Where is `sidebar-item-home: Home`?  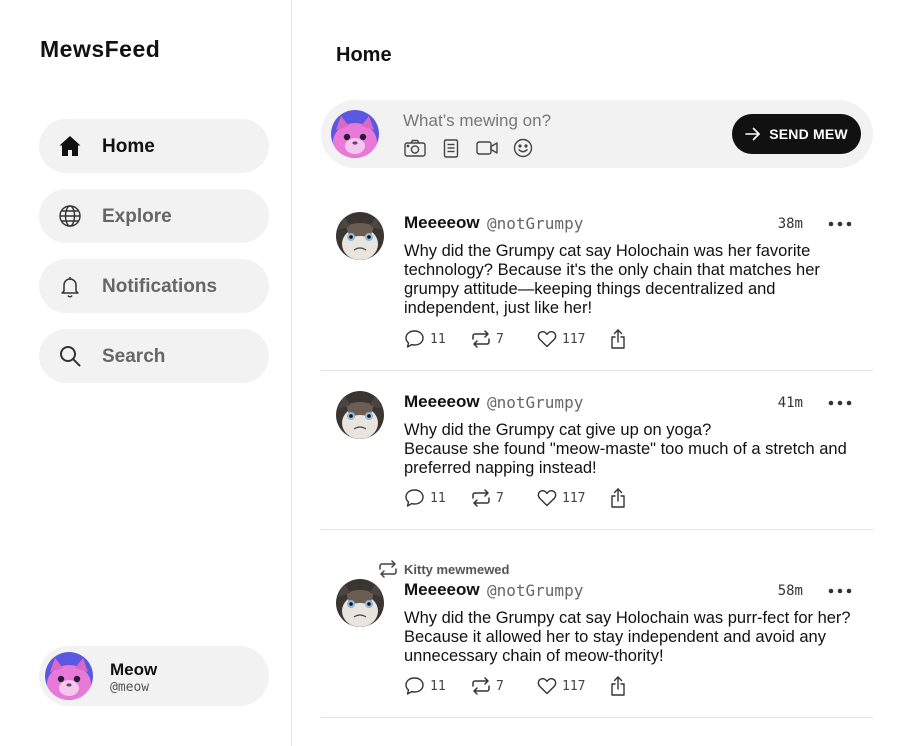
sidebar-item-home: Home is located at coordinates (154, 146).